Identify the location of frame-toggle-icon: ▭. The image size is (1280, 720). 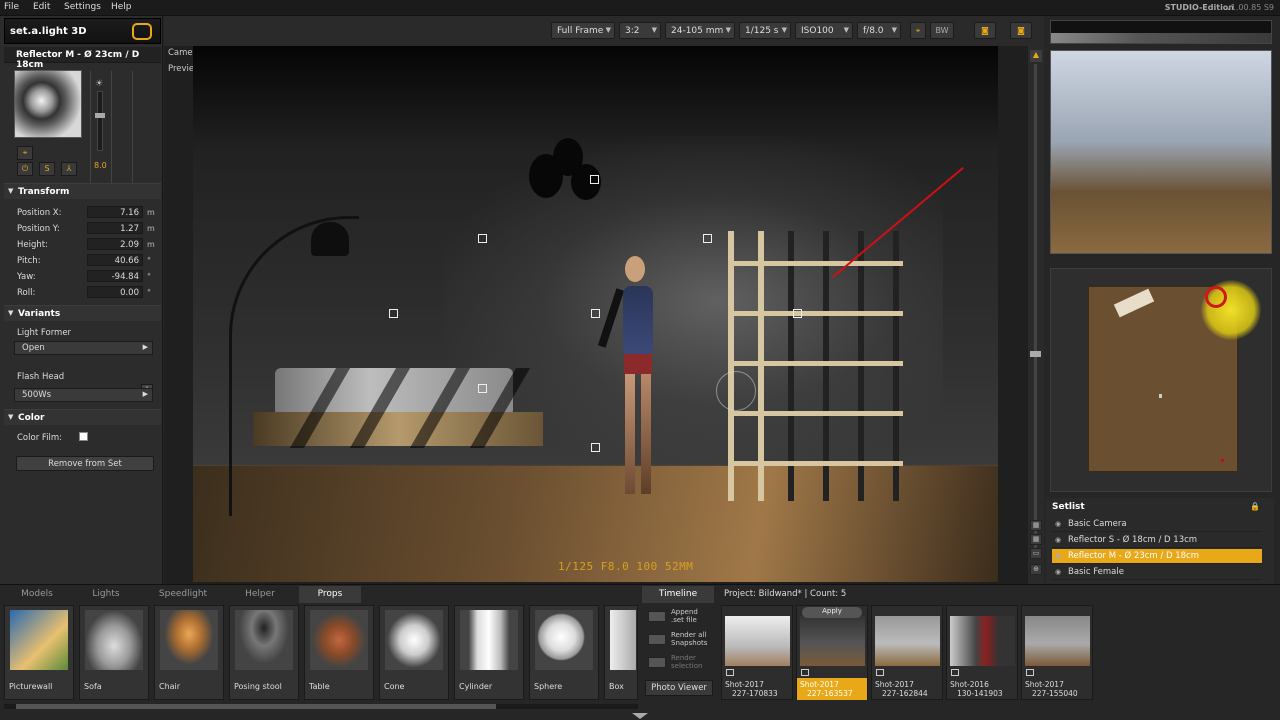
(1036, 553).